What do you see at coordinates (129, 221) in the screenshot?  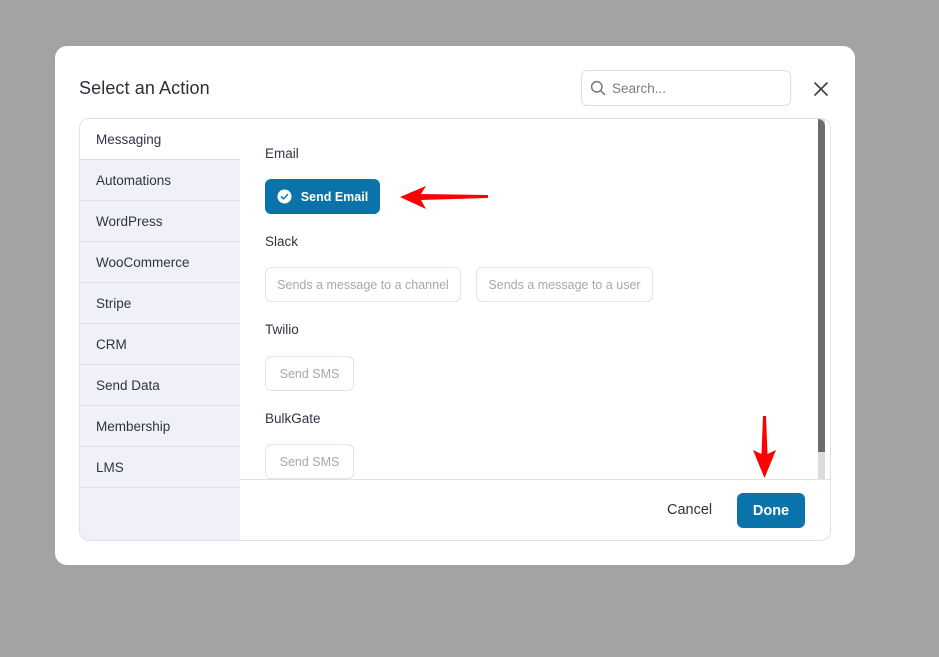 I see `sidebar-item-label: WordPress` at bounding box center [129, 221].